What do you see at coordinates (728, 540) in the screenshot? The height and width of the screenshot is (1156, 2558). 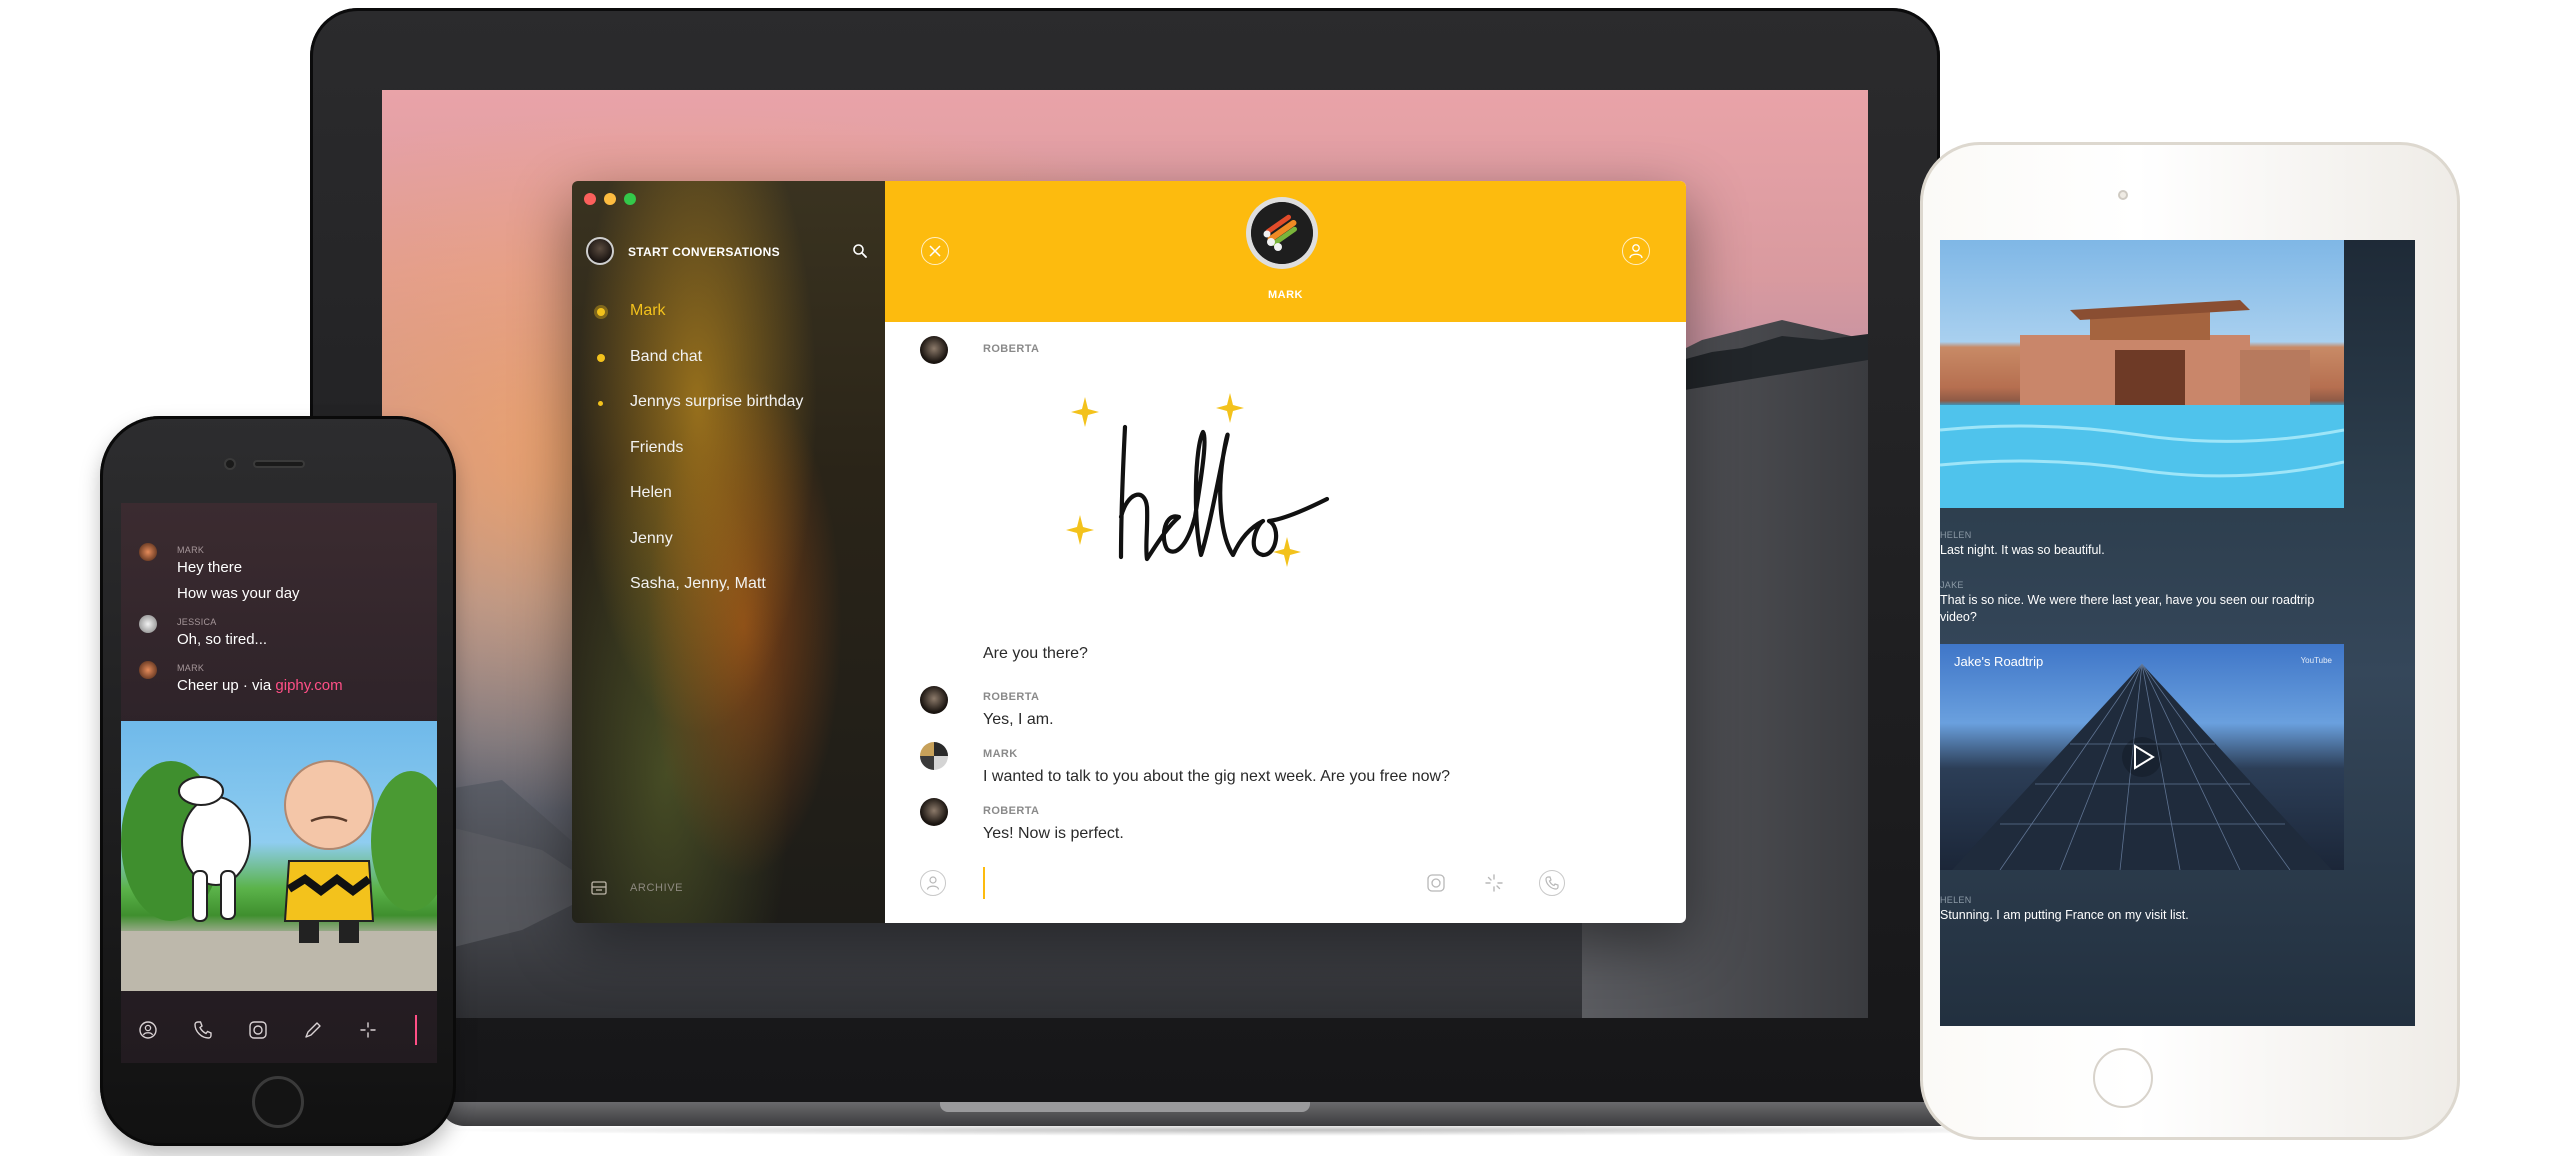 I see `sidebar-item-jenny: Jenny` at bounding box center [728, 540].